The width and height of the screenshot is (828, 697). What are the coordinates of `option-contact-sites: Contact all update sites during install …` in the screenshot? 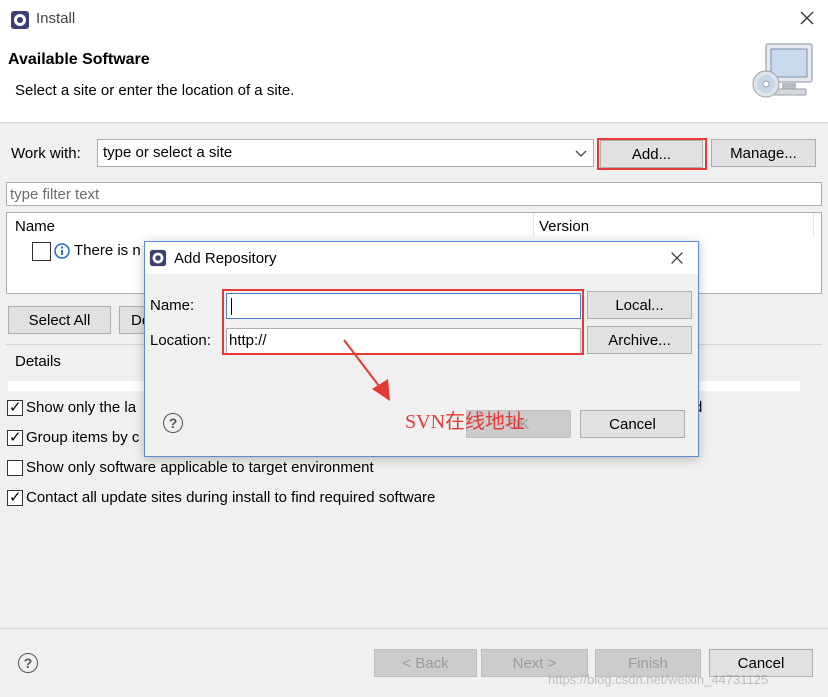 It's located at (267, 498).